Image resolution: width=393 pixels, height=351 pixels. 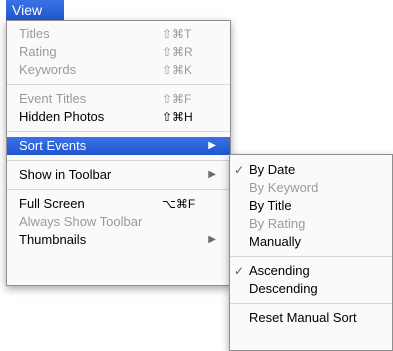 What do you see at coordinates (277, 223) in the screenshot?
I see `submenu-item-label: By Rating` at bounding box center [277, 223].